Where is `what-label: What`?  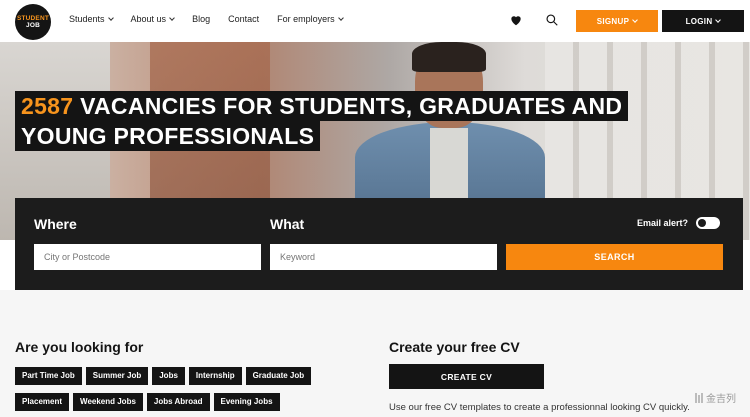 what-label: What is located at coordinates (287, 224).